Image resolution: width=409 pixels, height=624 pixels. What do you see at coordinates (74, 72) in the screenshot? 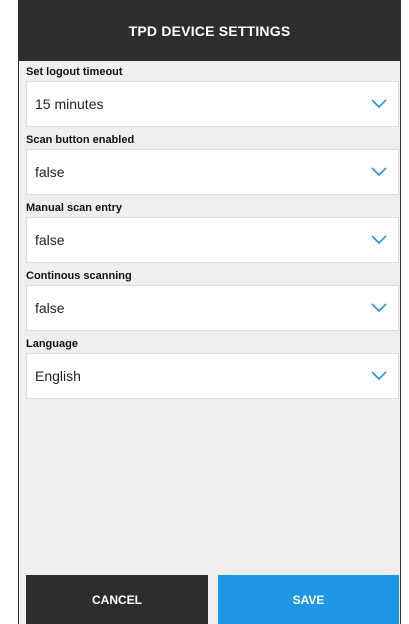
I see `logout-timeout-label: Set logout timeout` at bounding box center [74, 72].